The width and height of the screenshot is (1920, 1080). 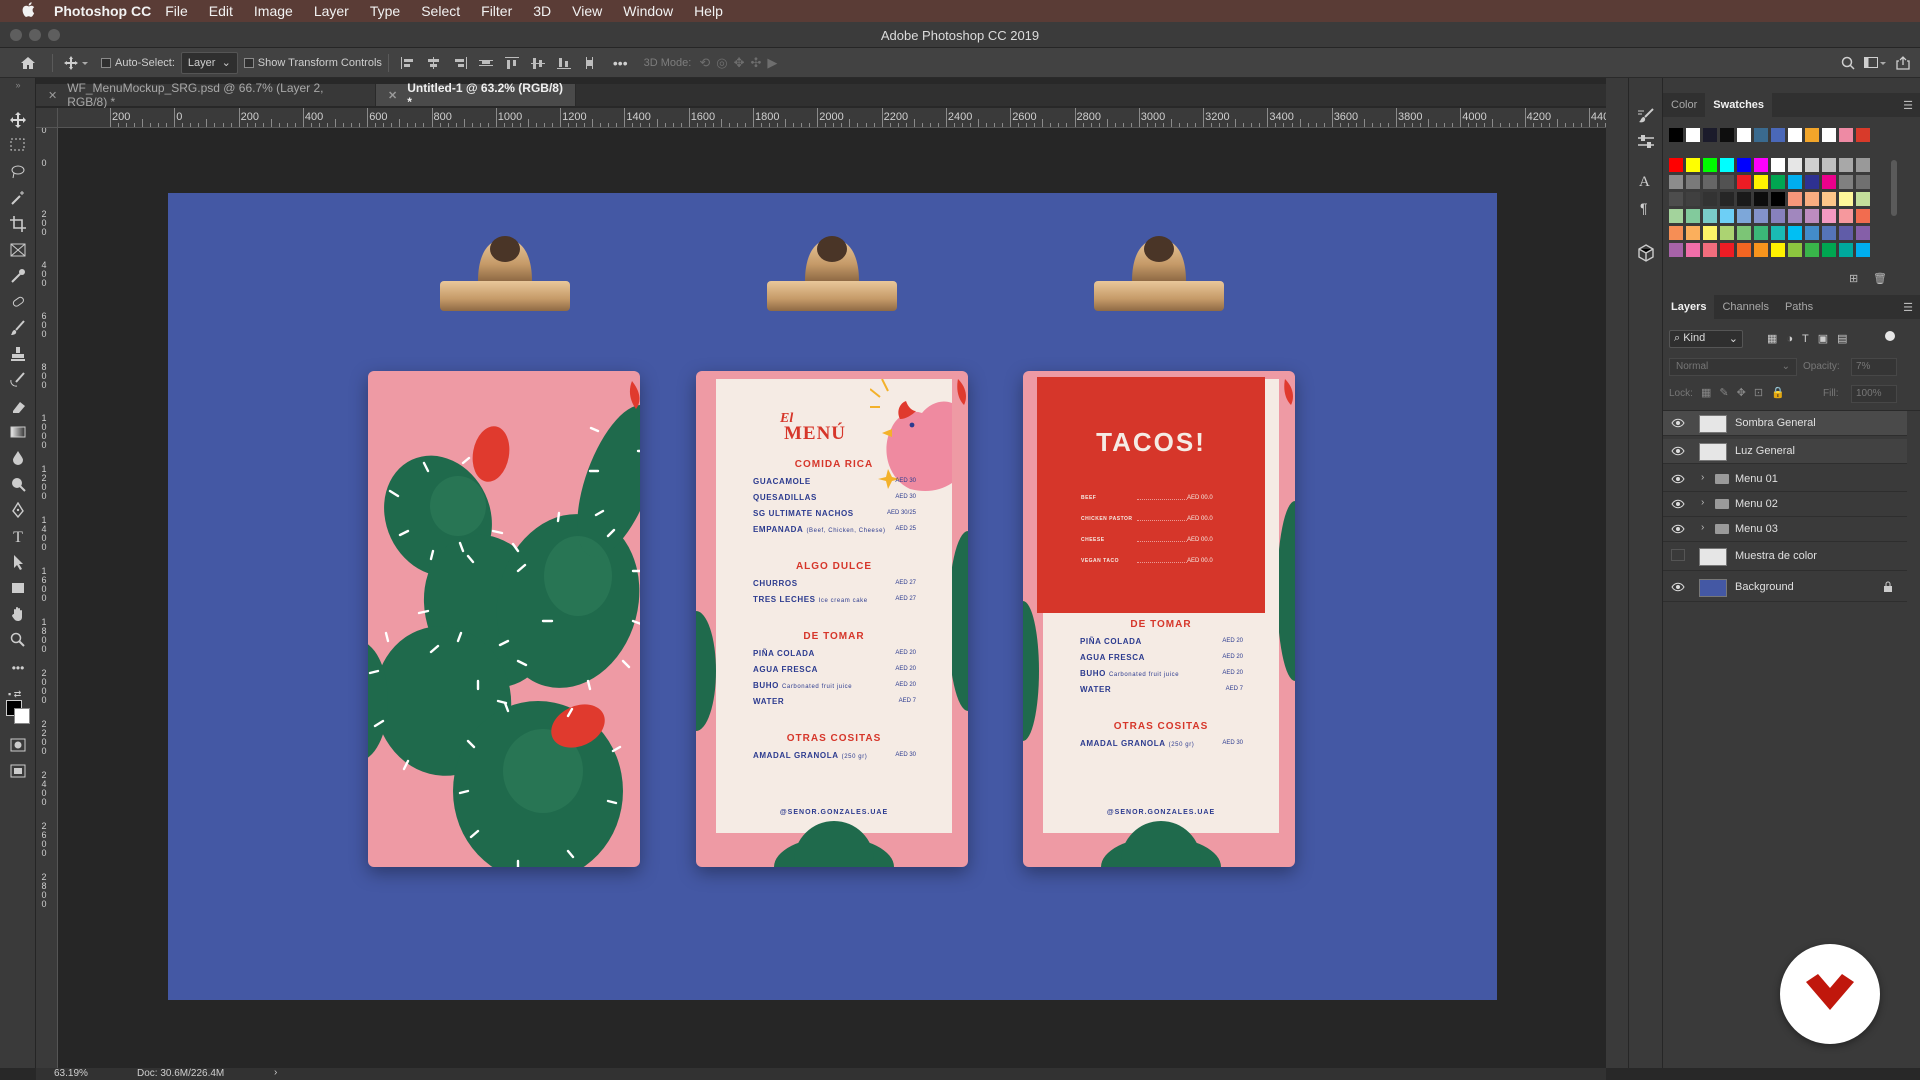 I want to click on menu-filter: Filter, so click(x=496, y=11).